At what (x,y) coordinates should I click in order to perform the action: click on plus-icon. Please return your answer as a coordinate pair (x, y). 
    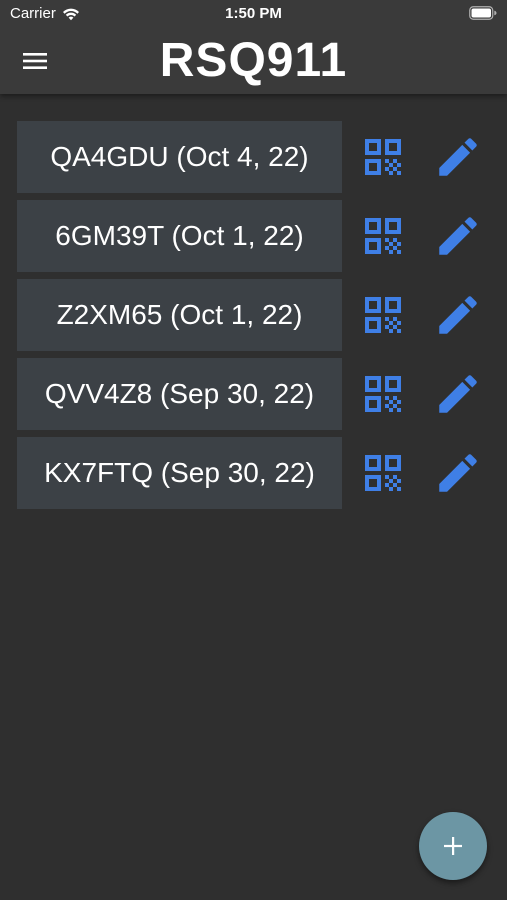
    Looking at the image, I should click on (453, 846).